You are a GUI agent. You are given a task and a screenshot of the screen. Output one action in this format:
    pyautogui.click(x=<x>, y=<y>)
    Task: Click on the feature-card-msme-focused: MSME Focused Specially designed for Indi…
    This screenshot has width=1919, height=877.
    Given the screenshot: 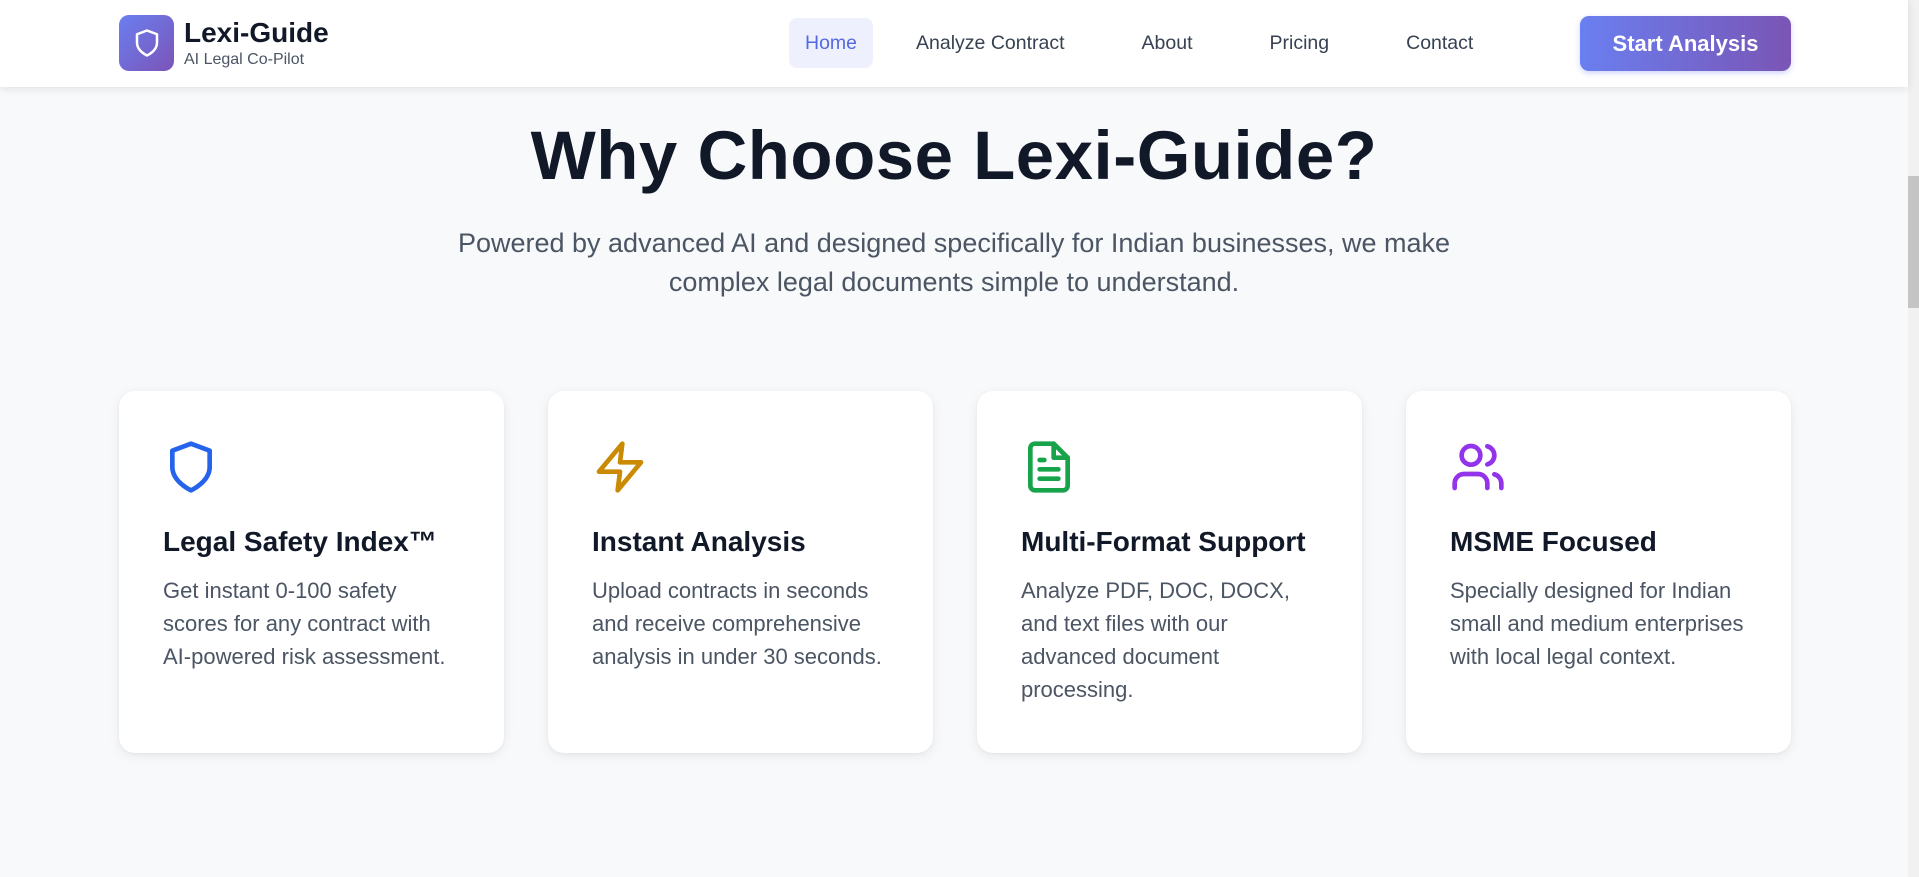 What is the action you would take?
    pyautogui.click(x=1598, y=572)
    